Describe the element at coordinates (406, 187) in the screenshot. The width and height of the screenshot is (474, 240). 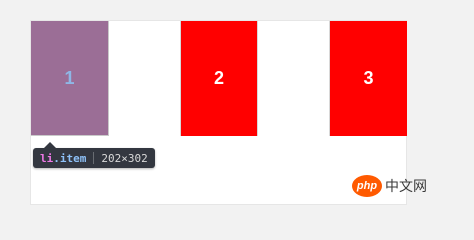
I see `logo-text: 中文网` at that location.